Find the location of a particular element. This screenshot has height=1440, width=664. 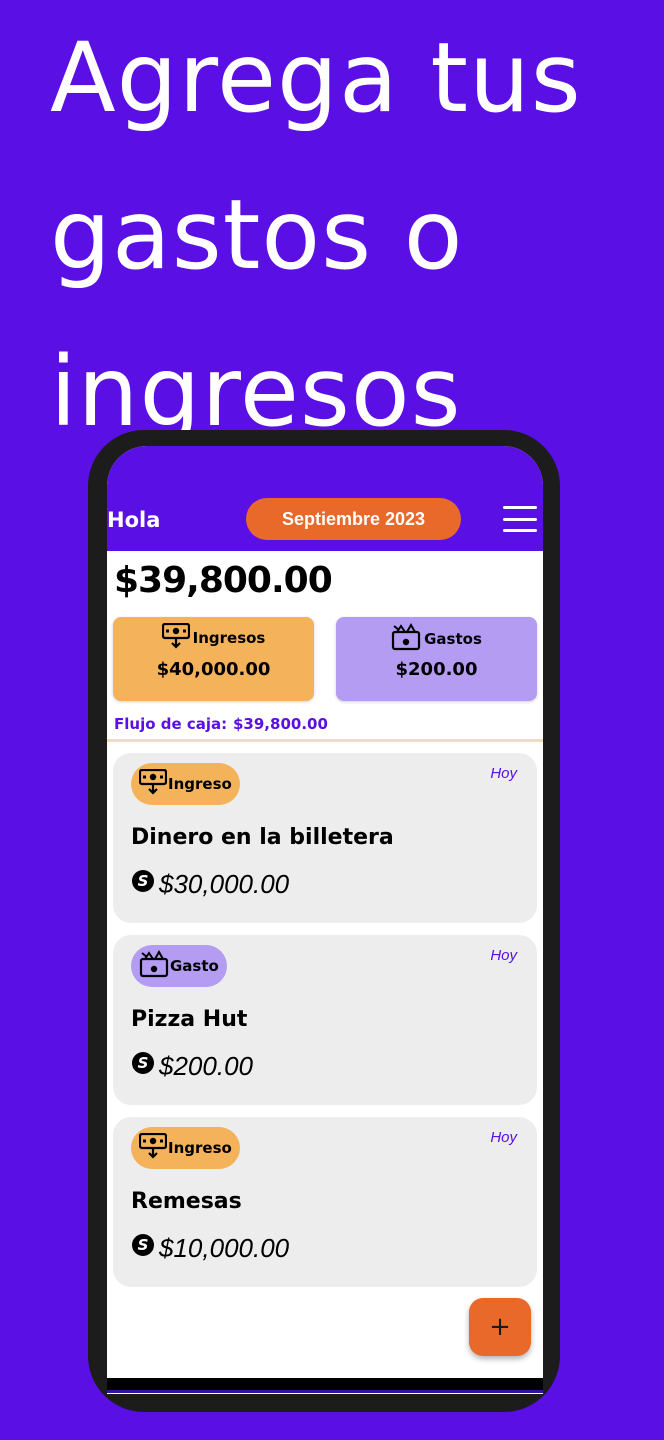

transaction-type-label: Gasto is located at coordinates (194, 966).